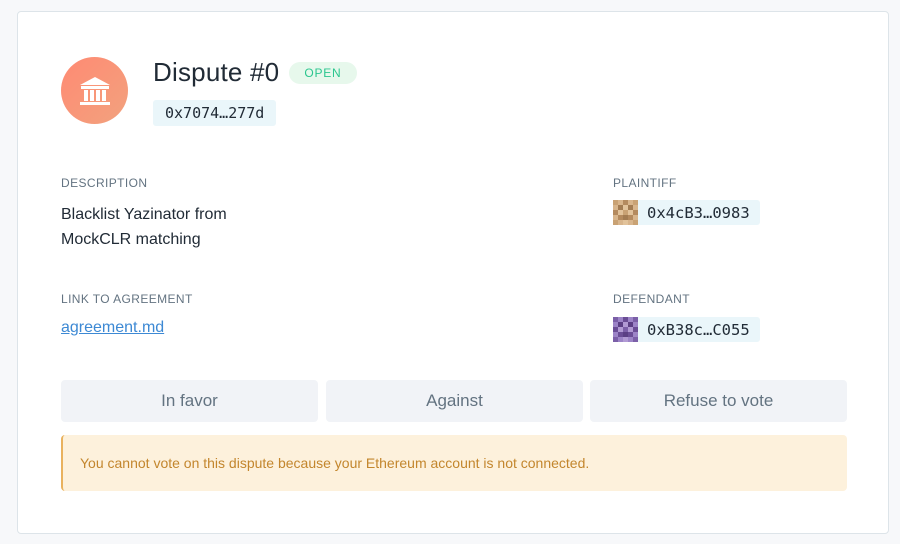  Describe the element at coordinates (625, 329) in the screenshot. I see `defendant-avatar` at that location.